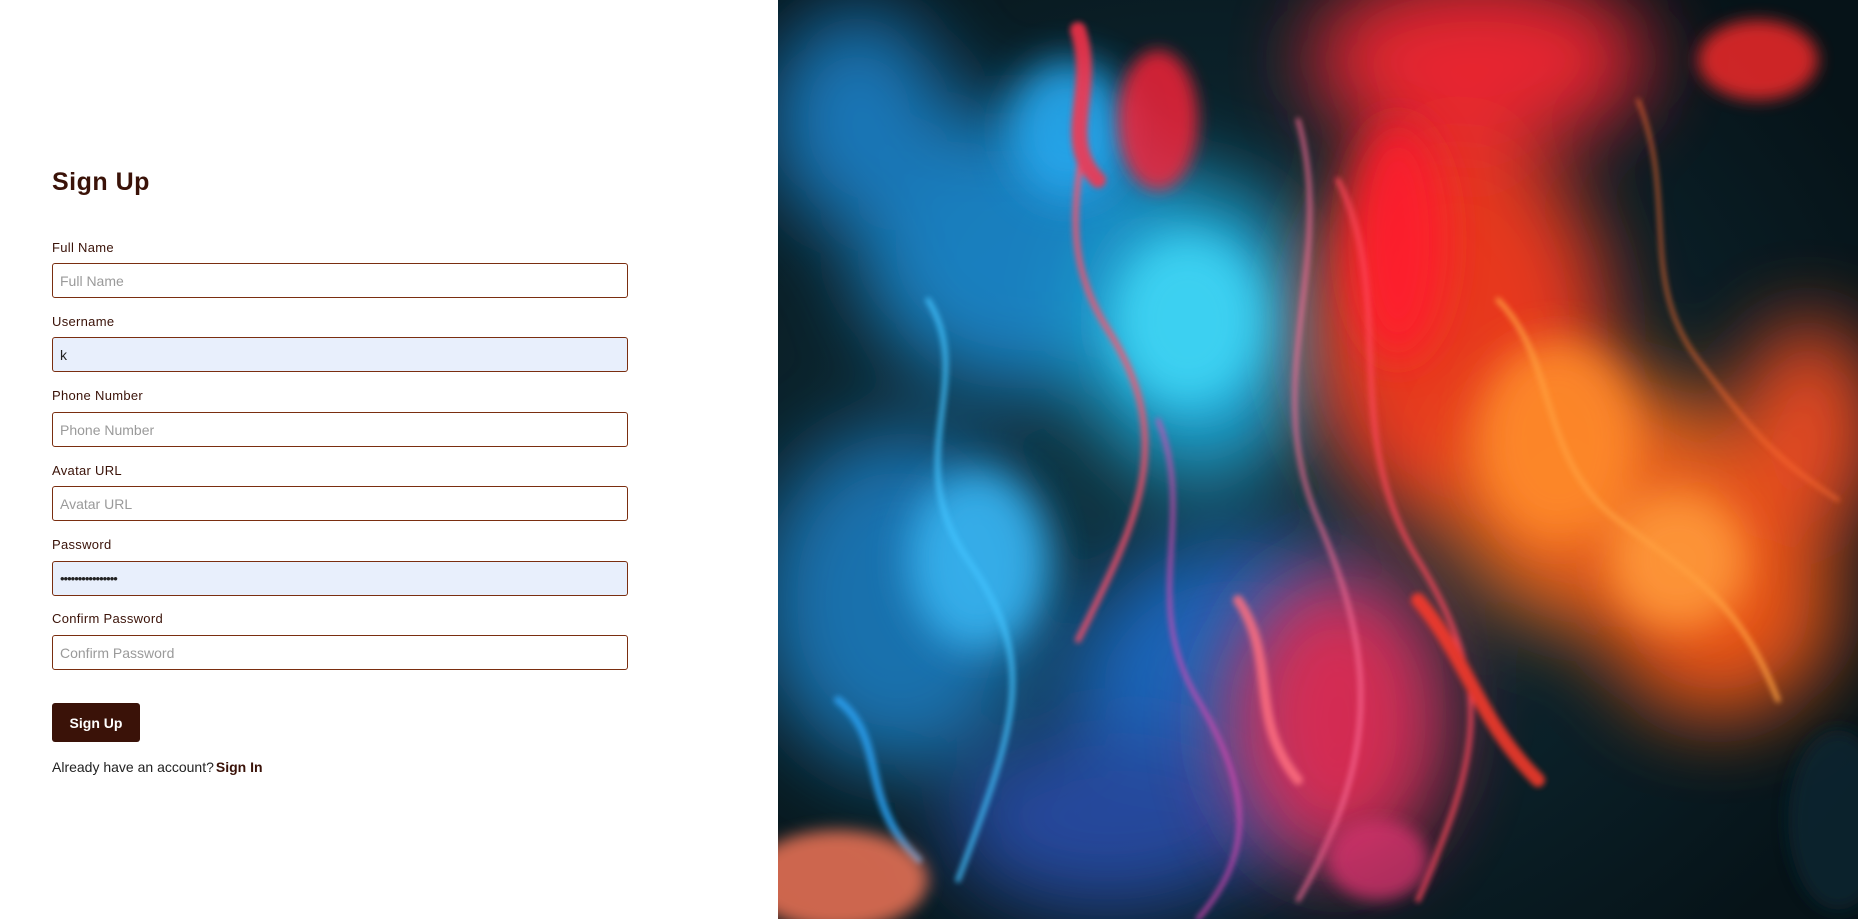  Describe the element at coordinates (83, 321) in the screenshot. I see `username-label: Username` at that location.